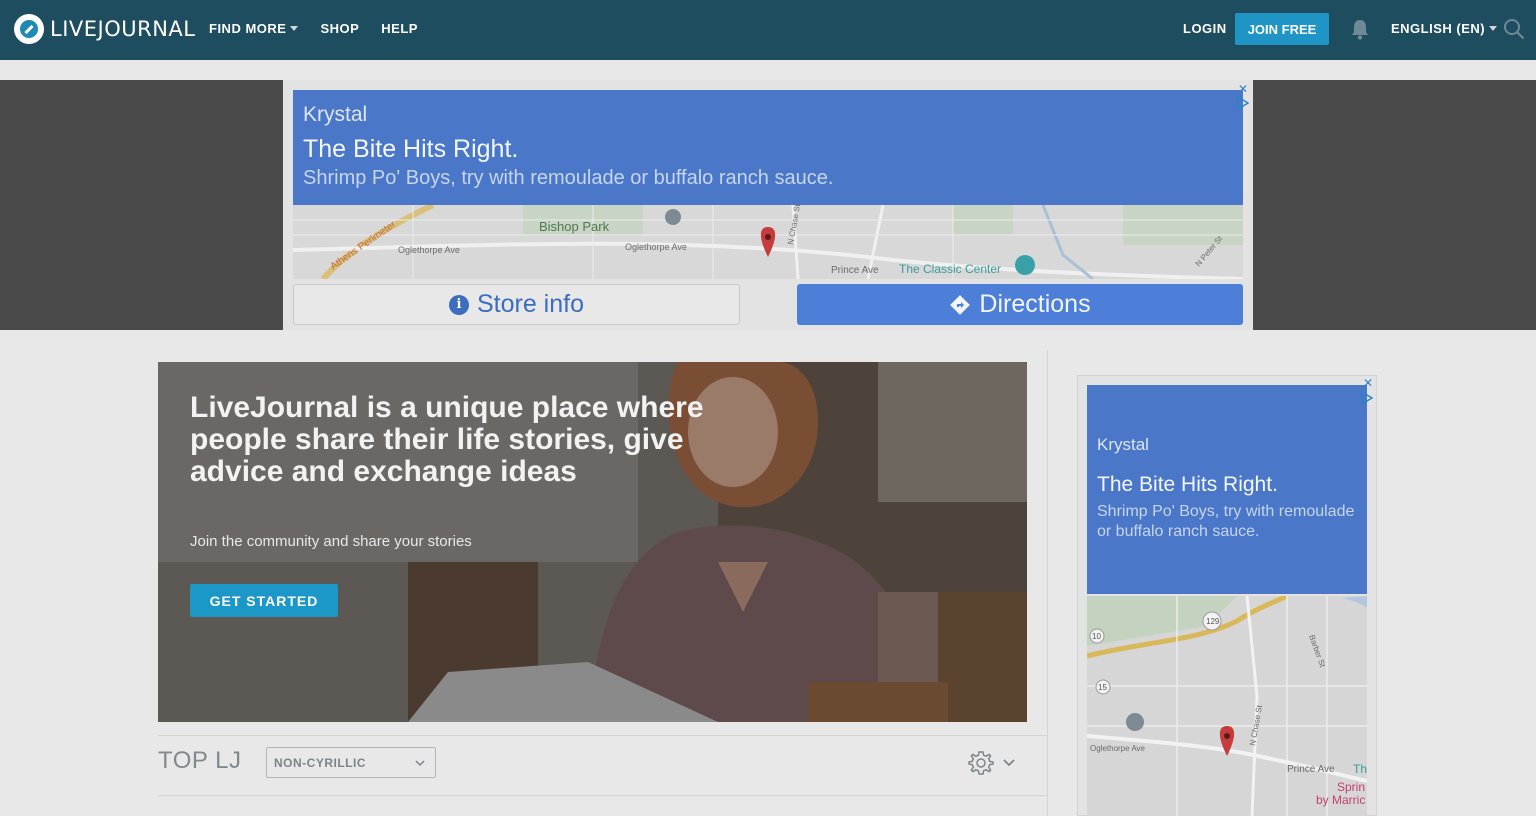 The height and width of the screenshot is (816, 1536). What do you see at coordinates (411, 149) in the screenshot?
I see `banner-ad-headline: The Bite Hits Right.` at bounding box center [411, 149].